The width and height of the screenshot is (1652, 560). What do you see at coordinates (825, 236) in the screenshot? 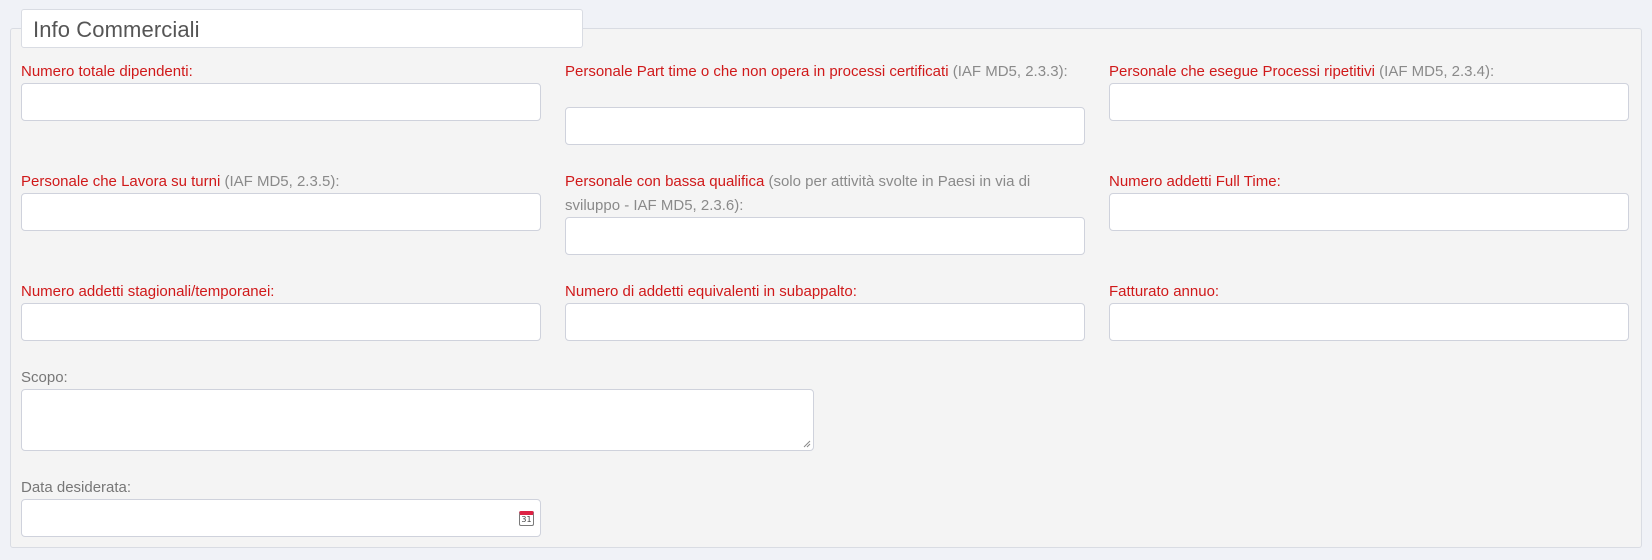
I see `bassa-qualifica-input` at bounding box center [825, 236].